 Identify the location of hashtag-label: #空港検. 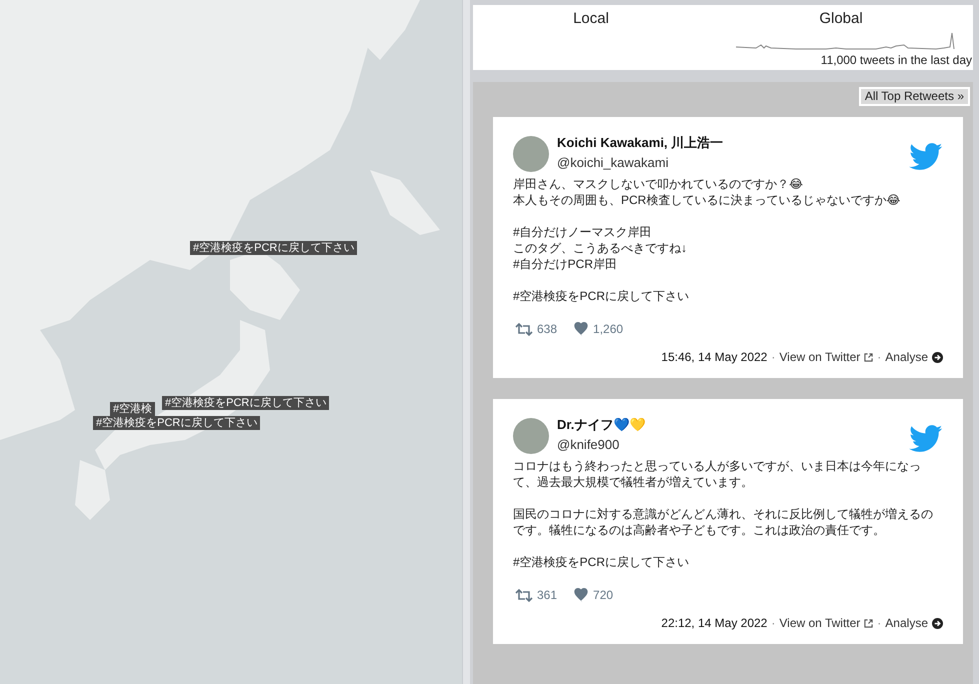
(133, 409).